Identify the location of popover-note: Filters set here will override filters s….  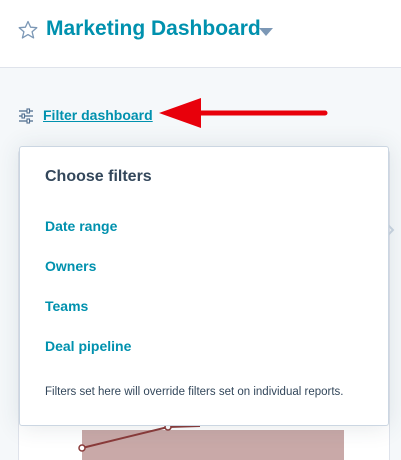
(194, 392).